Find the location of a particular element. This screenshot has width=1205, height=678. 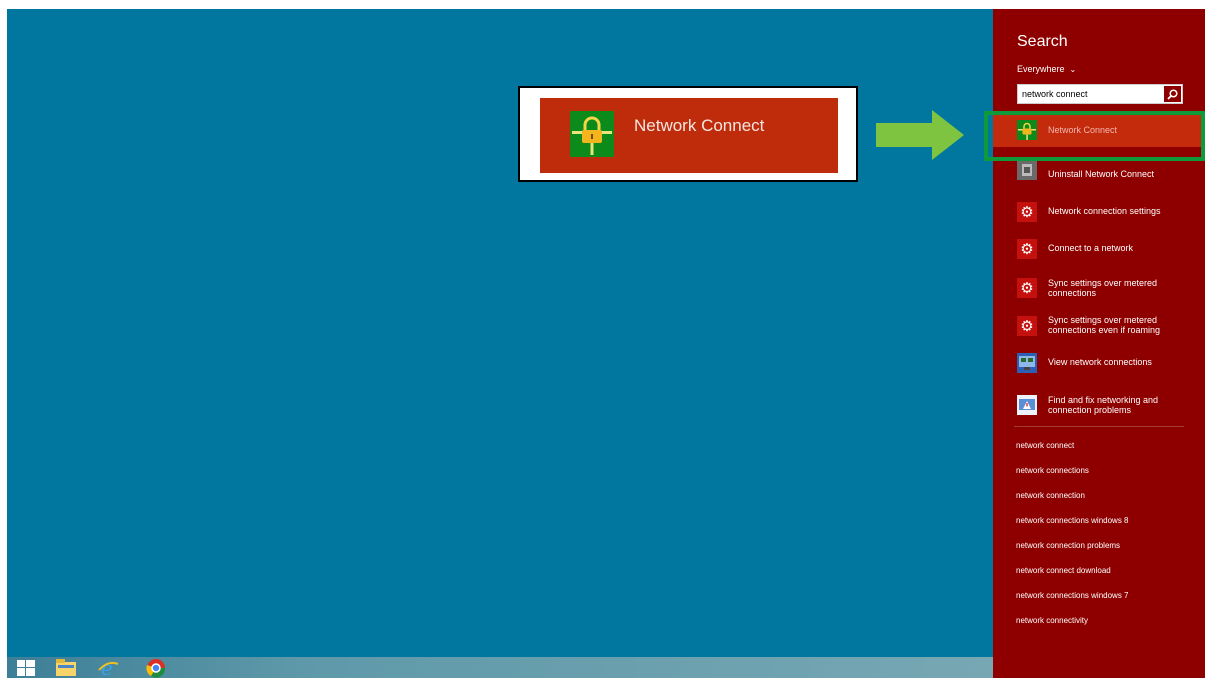

search-result-sync-metered: ⚙ Sync settings over metered connections is located at coordinates (1099, 286).